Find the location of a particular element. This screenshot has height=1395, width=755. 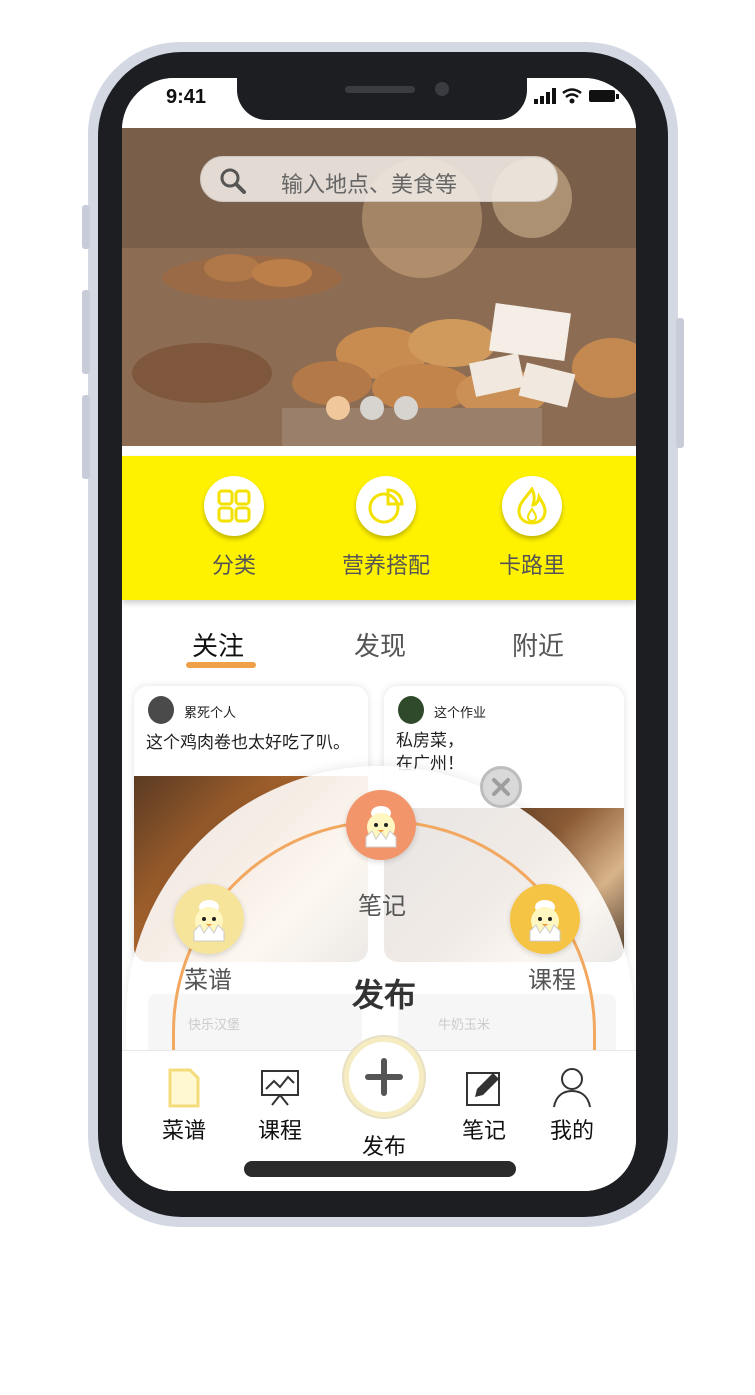

mute-switch is located at coordinates (86, 227).